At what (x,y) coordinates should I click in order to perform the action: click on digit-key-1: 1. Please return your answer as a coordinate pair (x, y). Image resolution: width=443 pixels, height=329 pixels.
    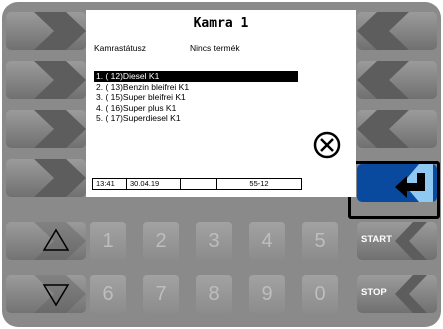
    Looking at the image, I should click on (108, 241).